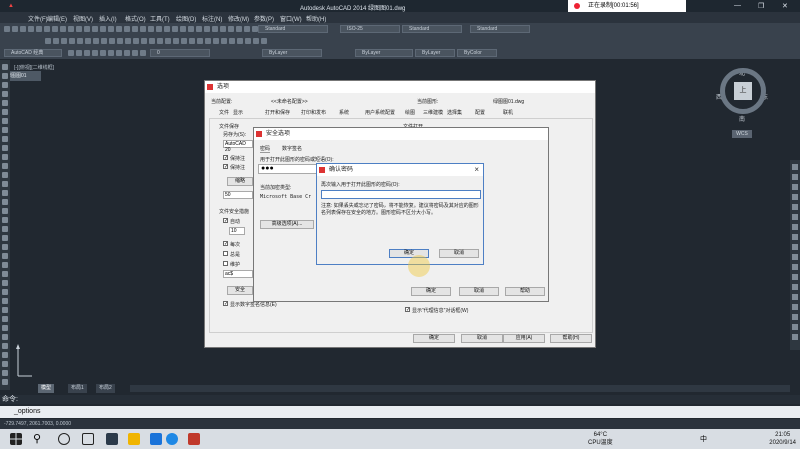 The width and height of the screenshot is (800, 449). I want to click on options-tab: 显示, so click(238, 112).